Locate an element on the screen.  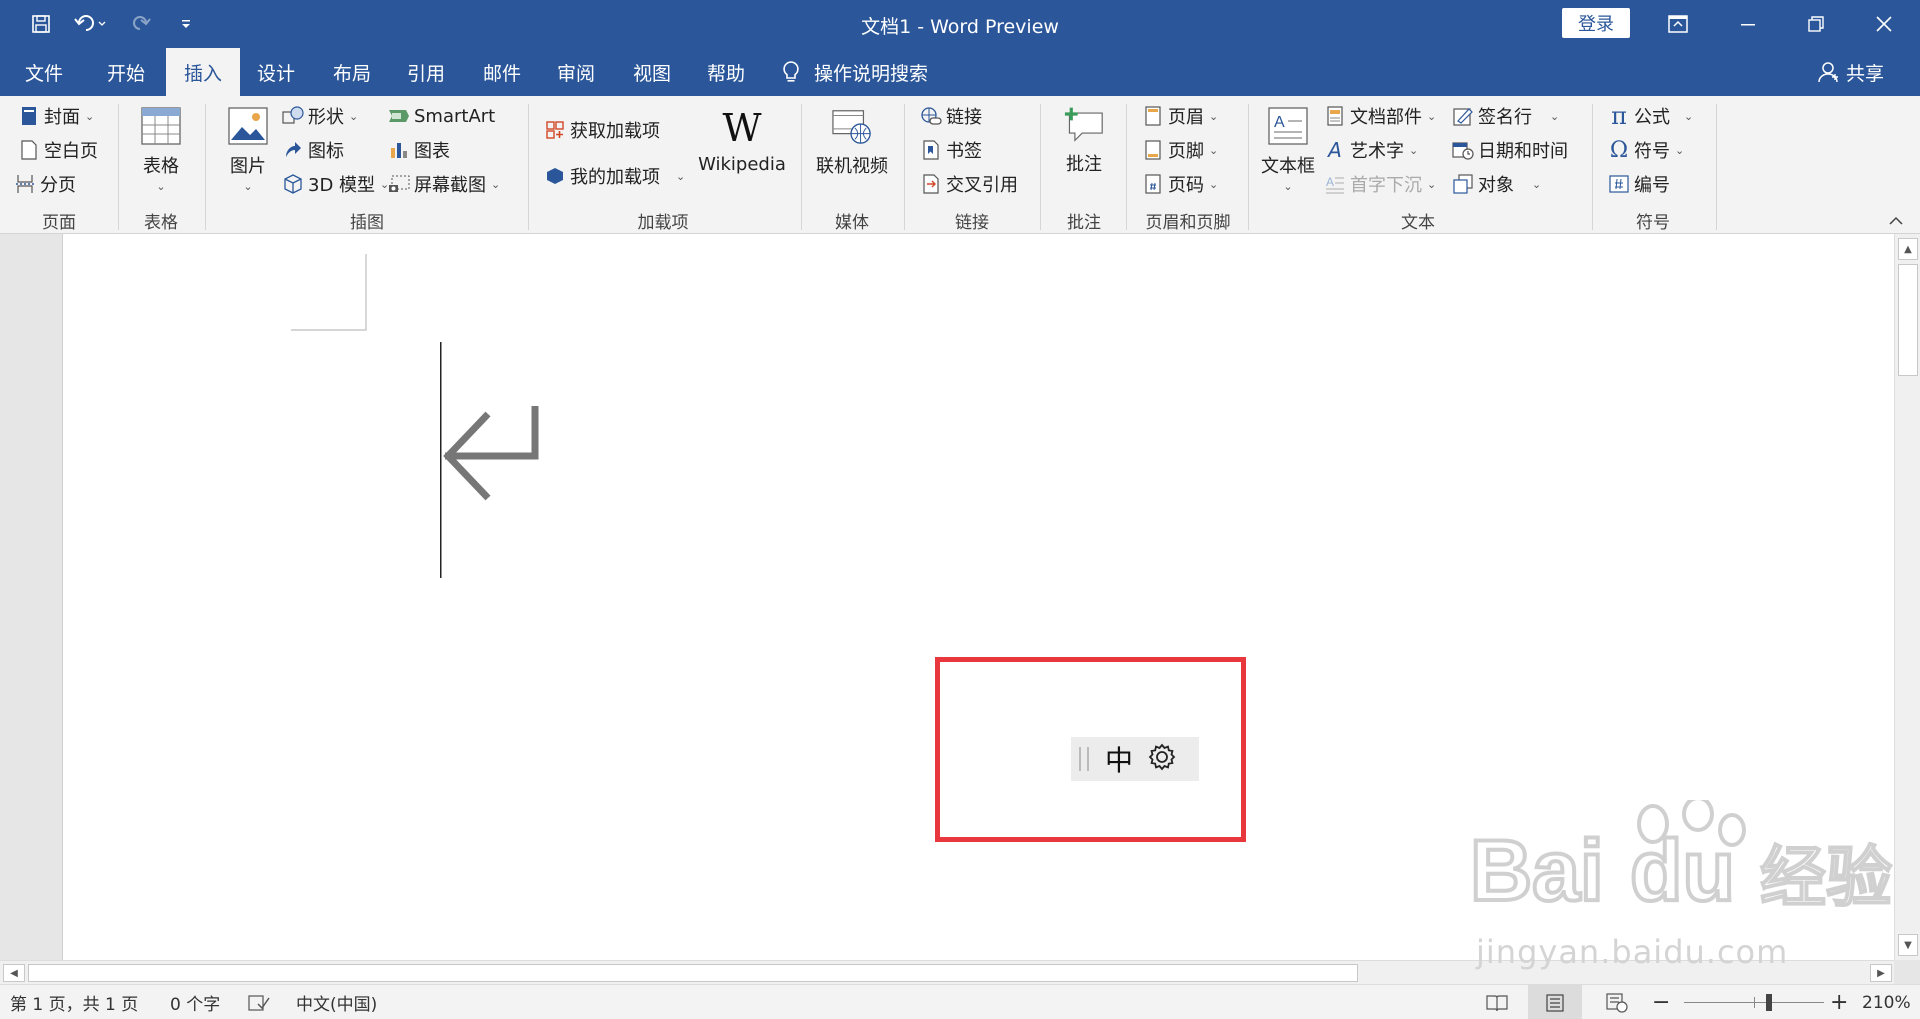
share-button: 共享 is located at coordinates (1851, 72).